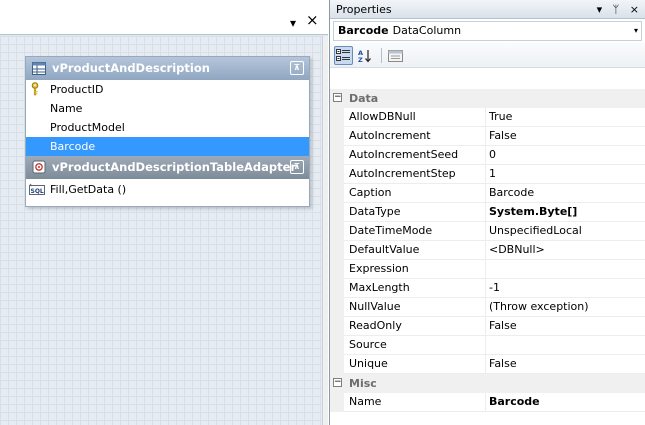  What do you see at coordinates (364, 98) in the screenshot?
I see `category-label: Data` at bounding box center [364, 98].